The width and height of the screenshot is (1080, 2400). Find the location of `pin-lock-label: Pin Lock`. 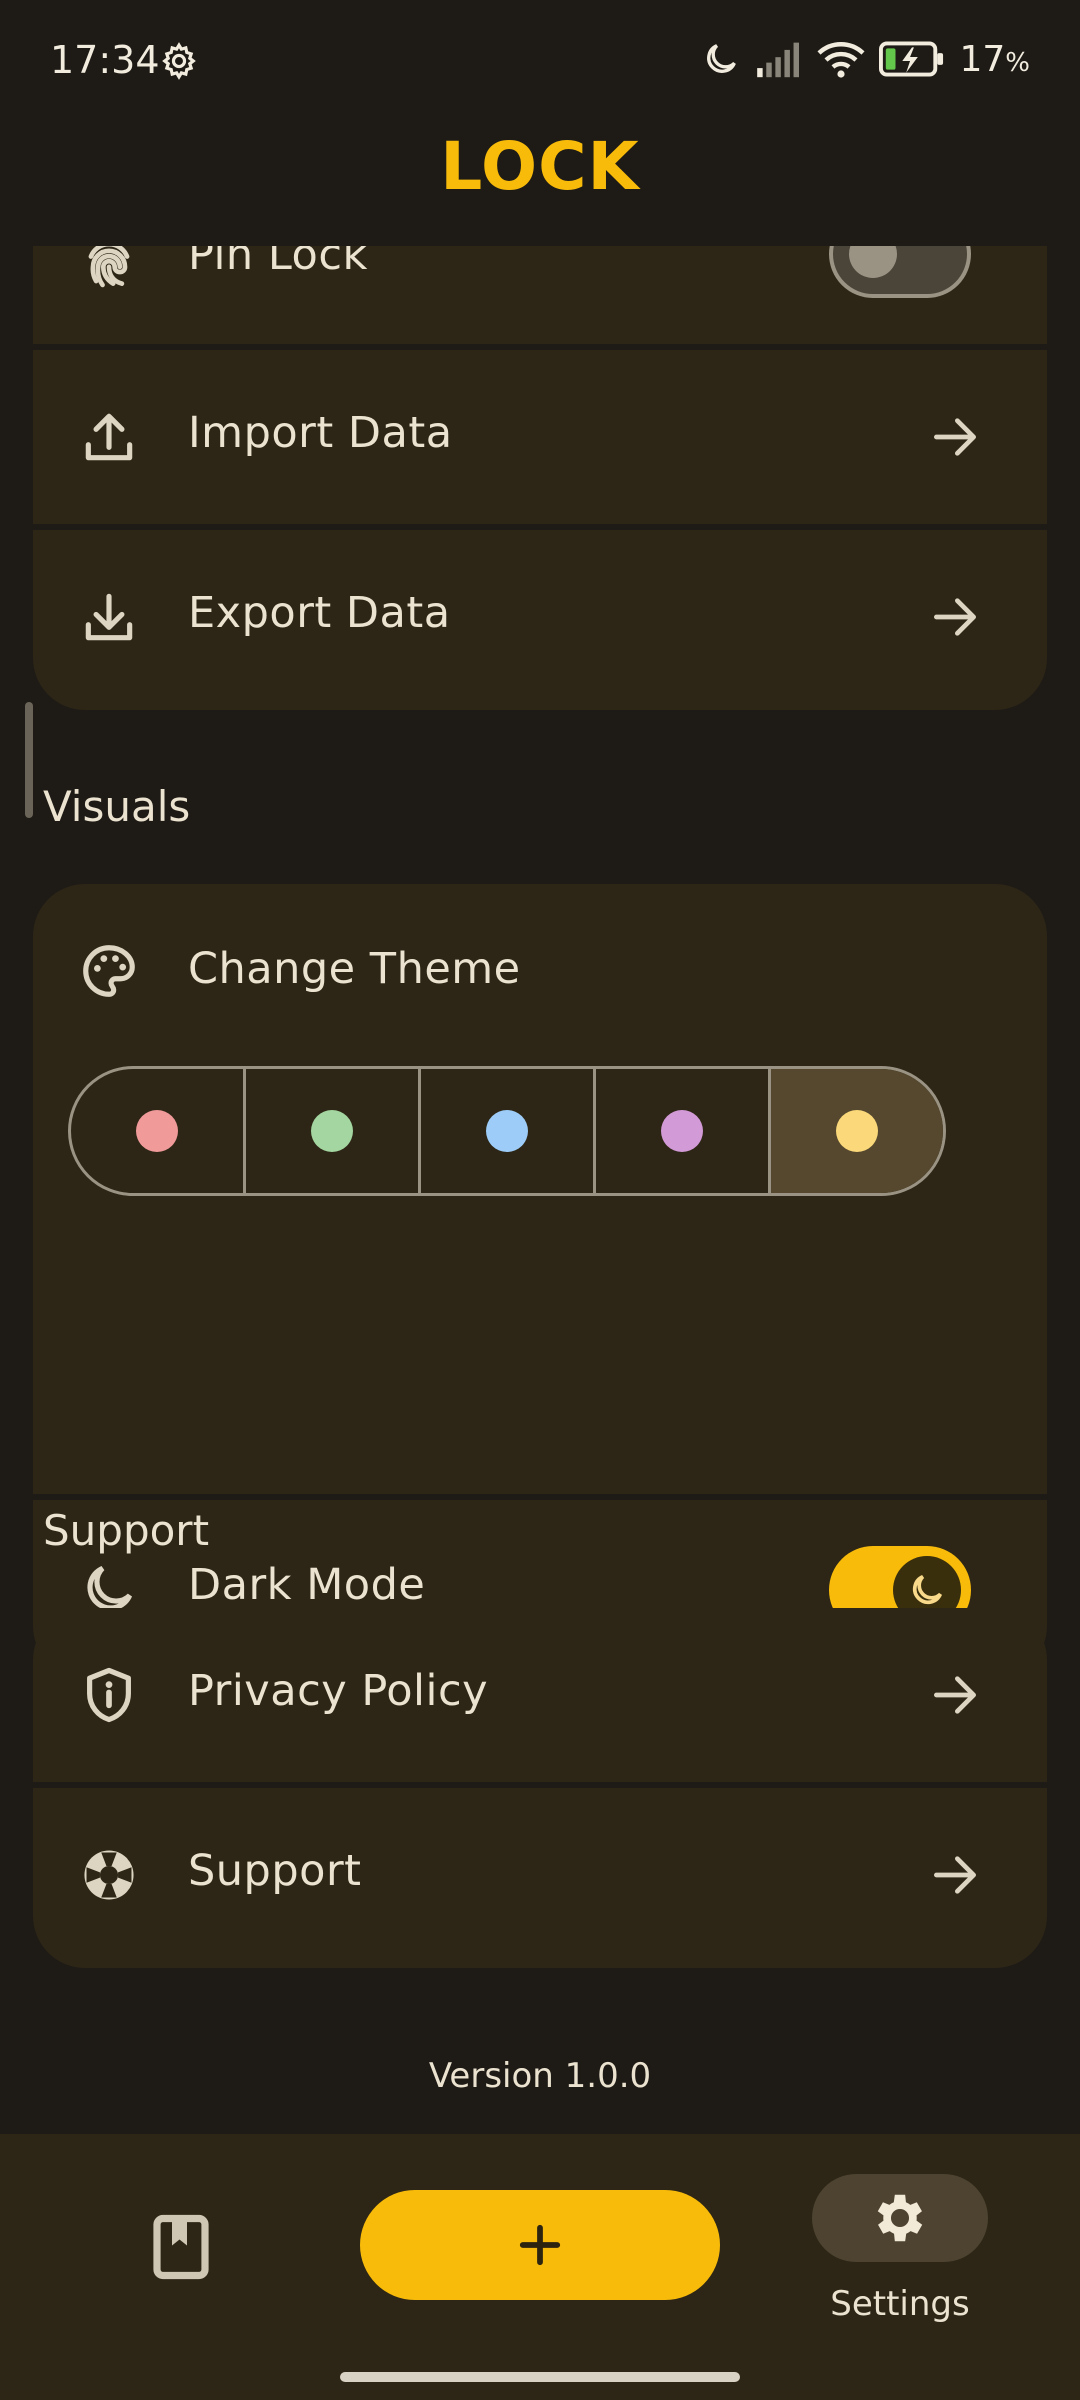

pin-lock-label: Pin Lock is located at coordinates (278, 263).